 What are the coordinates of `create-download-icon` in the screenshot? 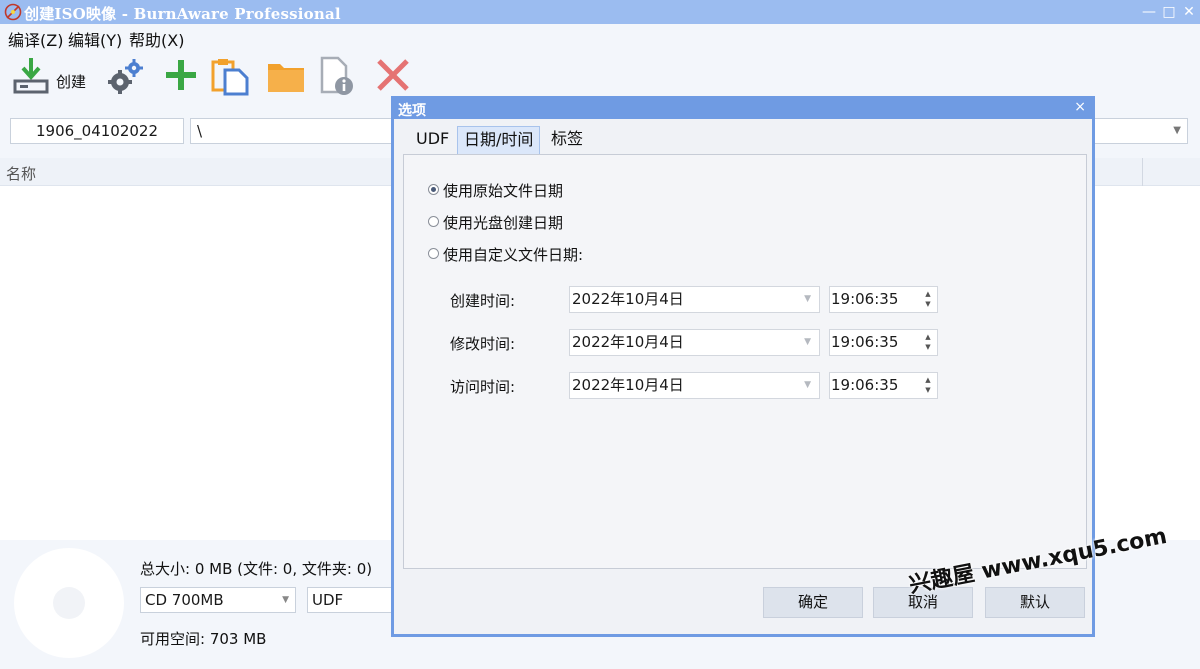 It's located at (31, 76).